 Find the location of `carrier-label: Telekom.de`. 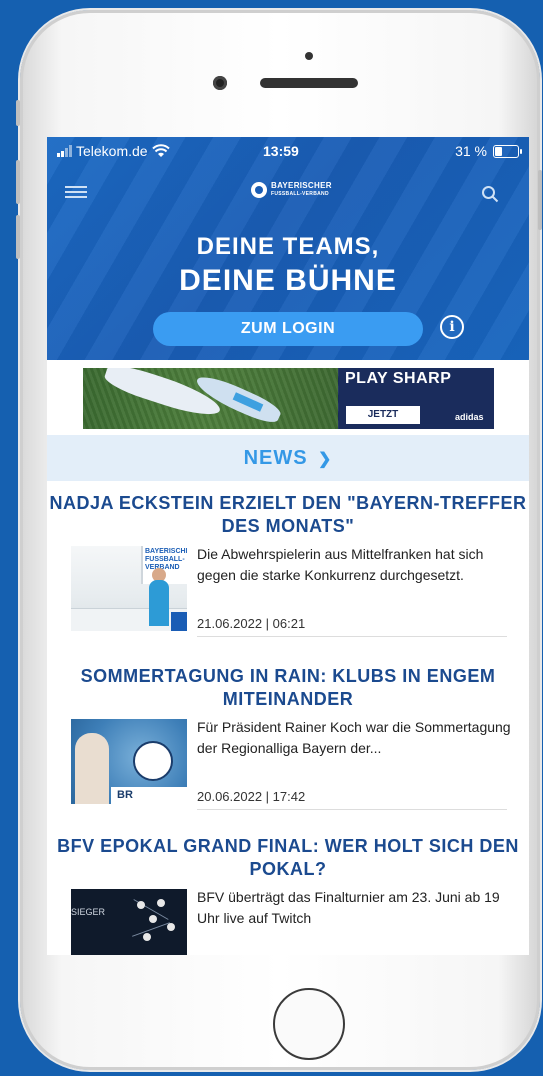

carrier-label: Telekom.de is located at coordinates (112, 151).